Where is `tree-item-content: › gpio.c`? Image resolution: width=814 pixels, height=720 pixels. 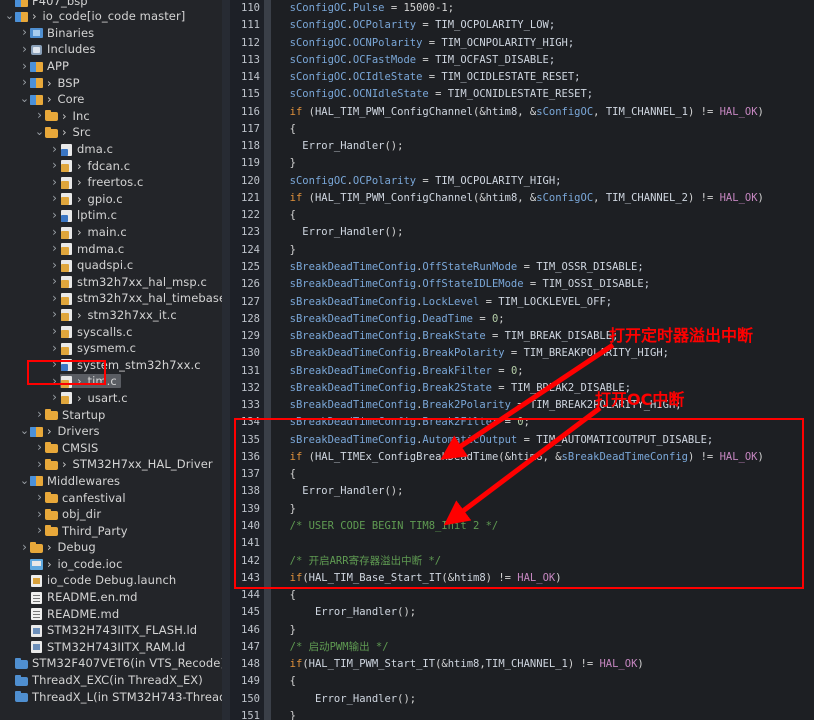 tree-item-content: › gpio.c is located at coordinates (93, 199).